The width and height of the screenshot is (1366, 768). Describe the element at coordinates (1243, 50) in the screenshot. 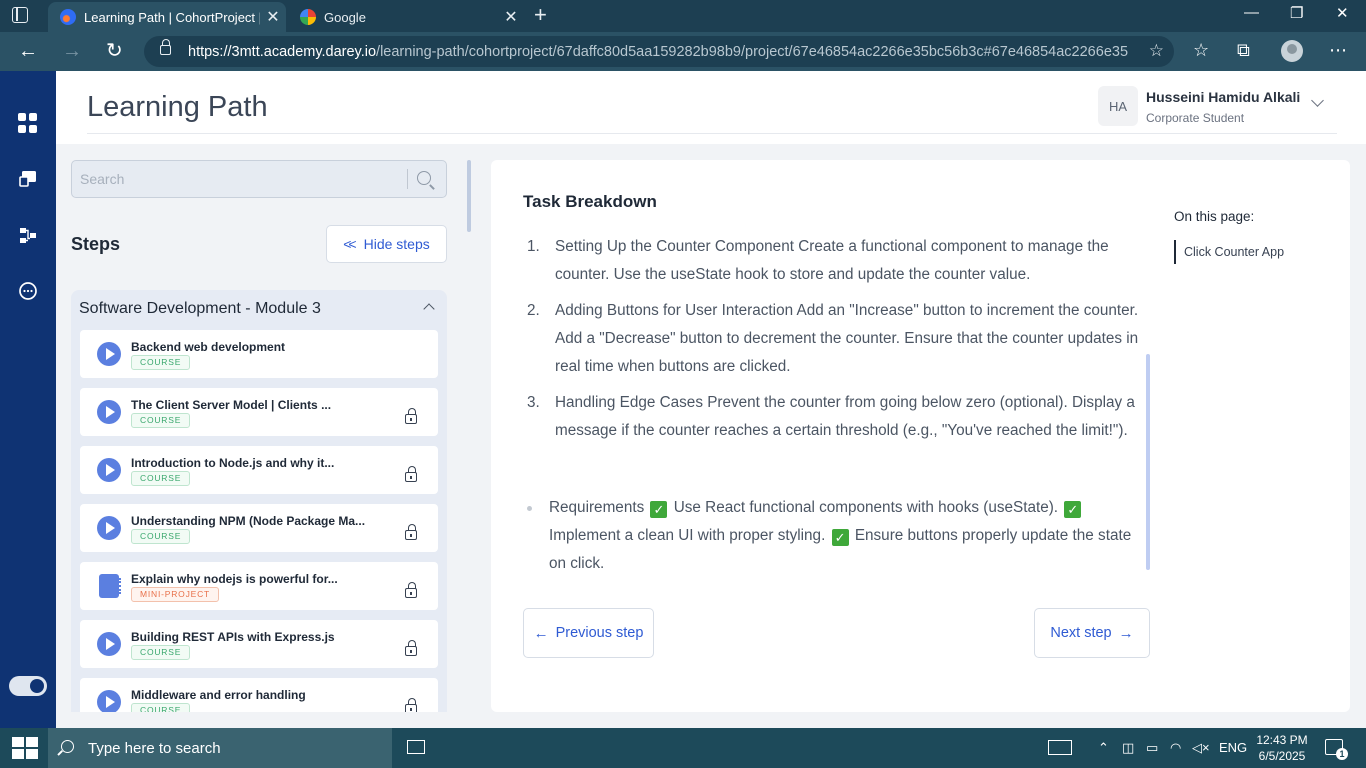

I see `collections-icon: ⧉` at that location.